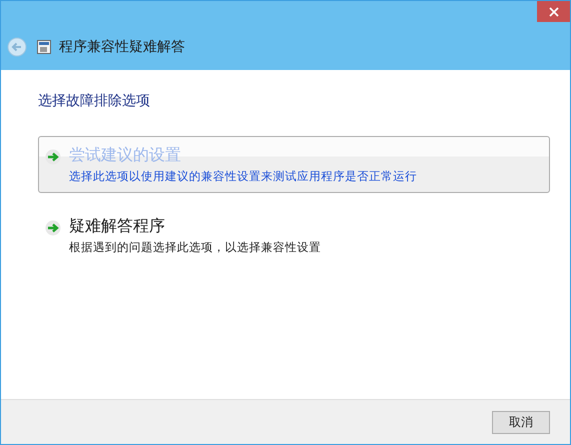 The height and width of the screenshot is (445, 571). What do you see at coordinates (243, 176) in the screenshot?
I see `option-description: 选择此选项以使用建议的兼容性设置来测试应用程序是否正常运行` at bounding box center [243, 176].